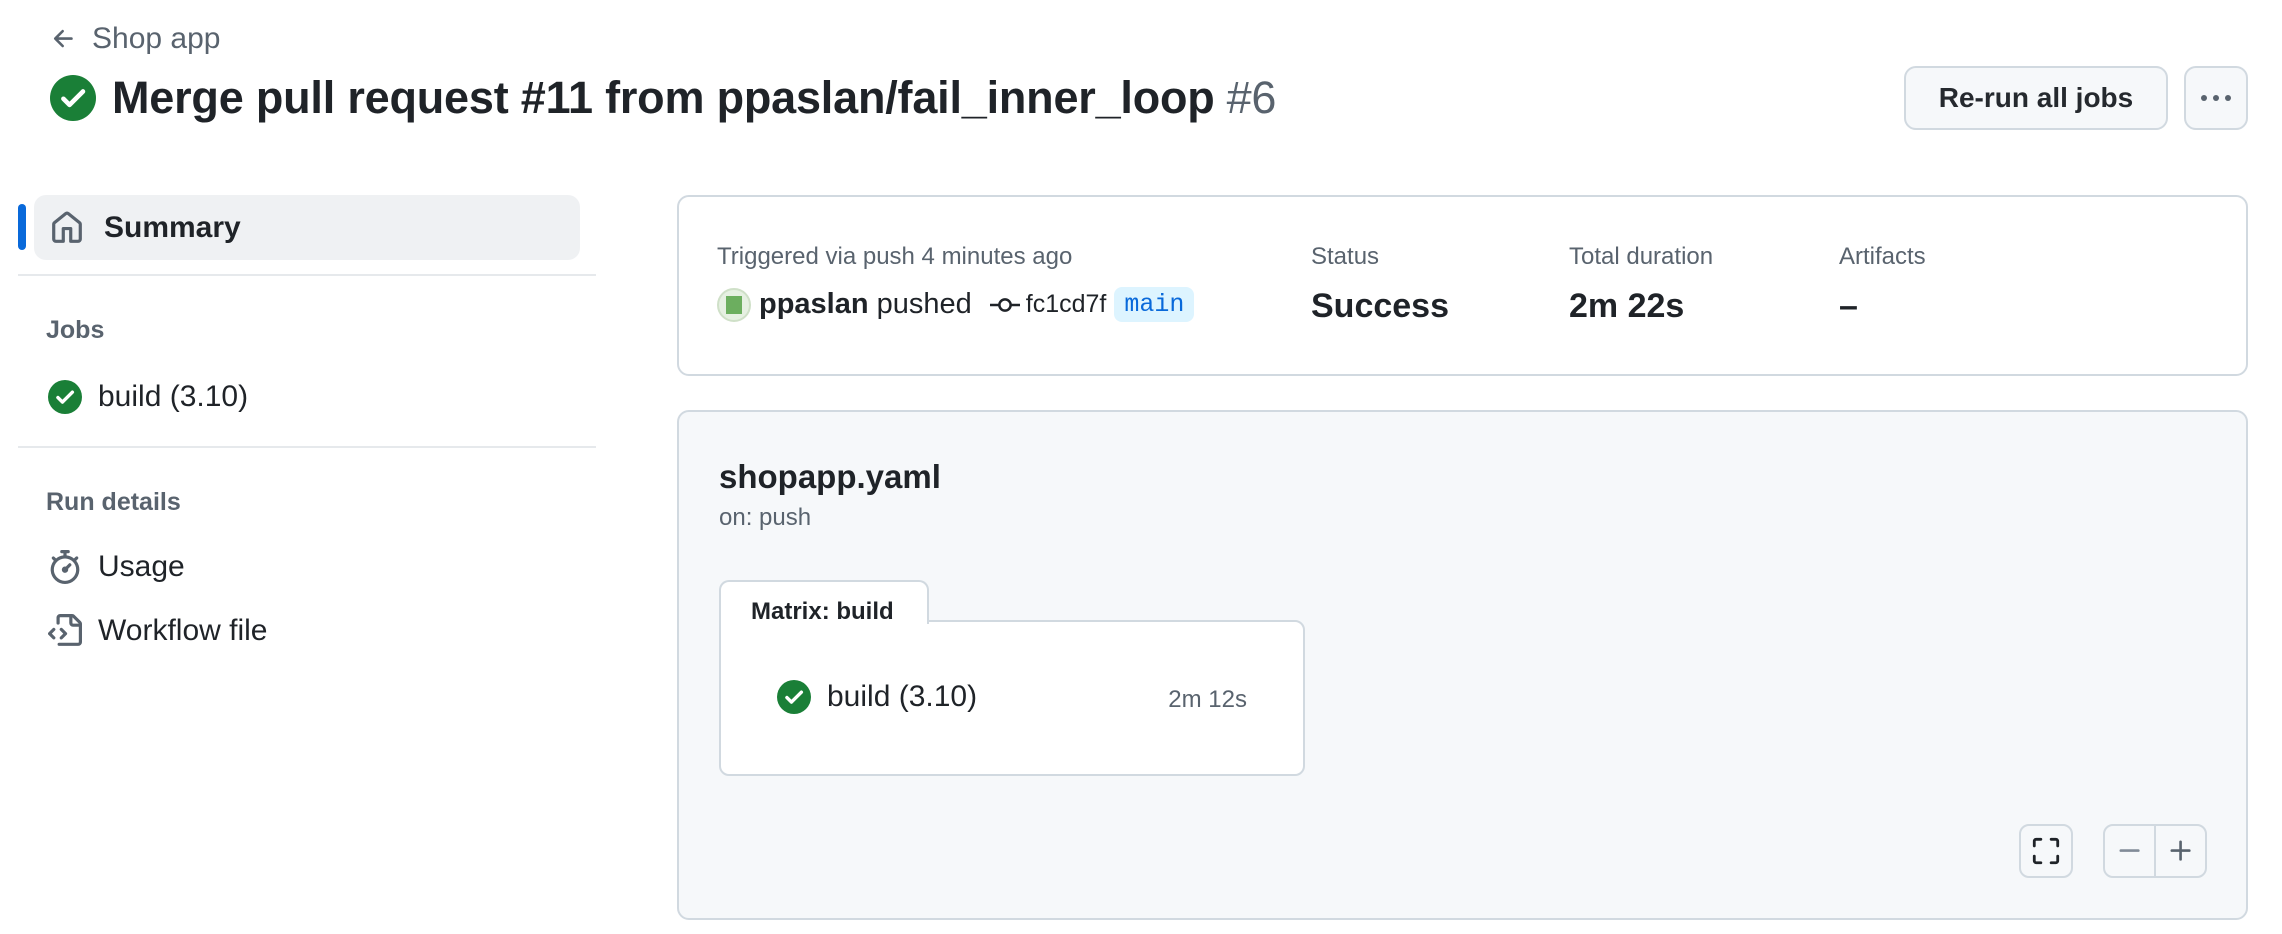 This screenshot has height=934, width=2282. I want to click on sidebar-item-workflow-file: Workflow file, so click(157, 631).